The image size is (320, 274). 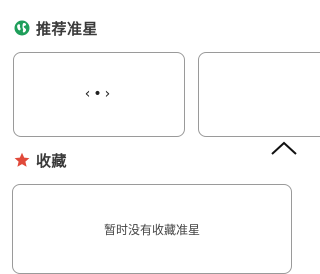 What do you see at coordinates (52, 160) in the screenshot?
I see `favorites-section-title: 收藏` at bounding box center [52, 160].